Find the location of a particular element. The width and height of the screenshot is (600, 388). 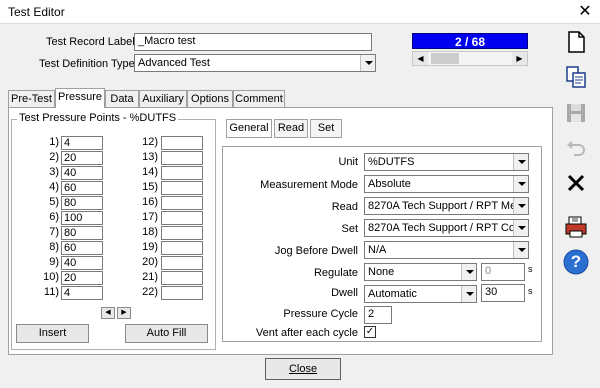

point-number: 11) is located at coordinates (51, 292).